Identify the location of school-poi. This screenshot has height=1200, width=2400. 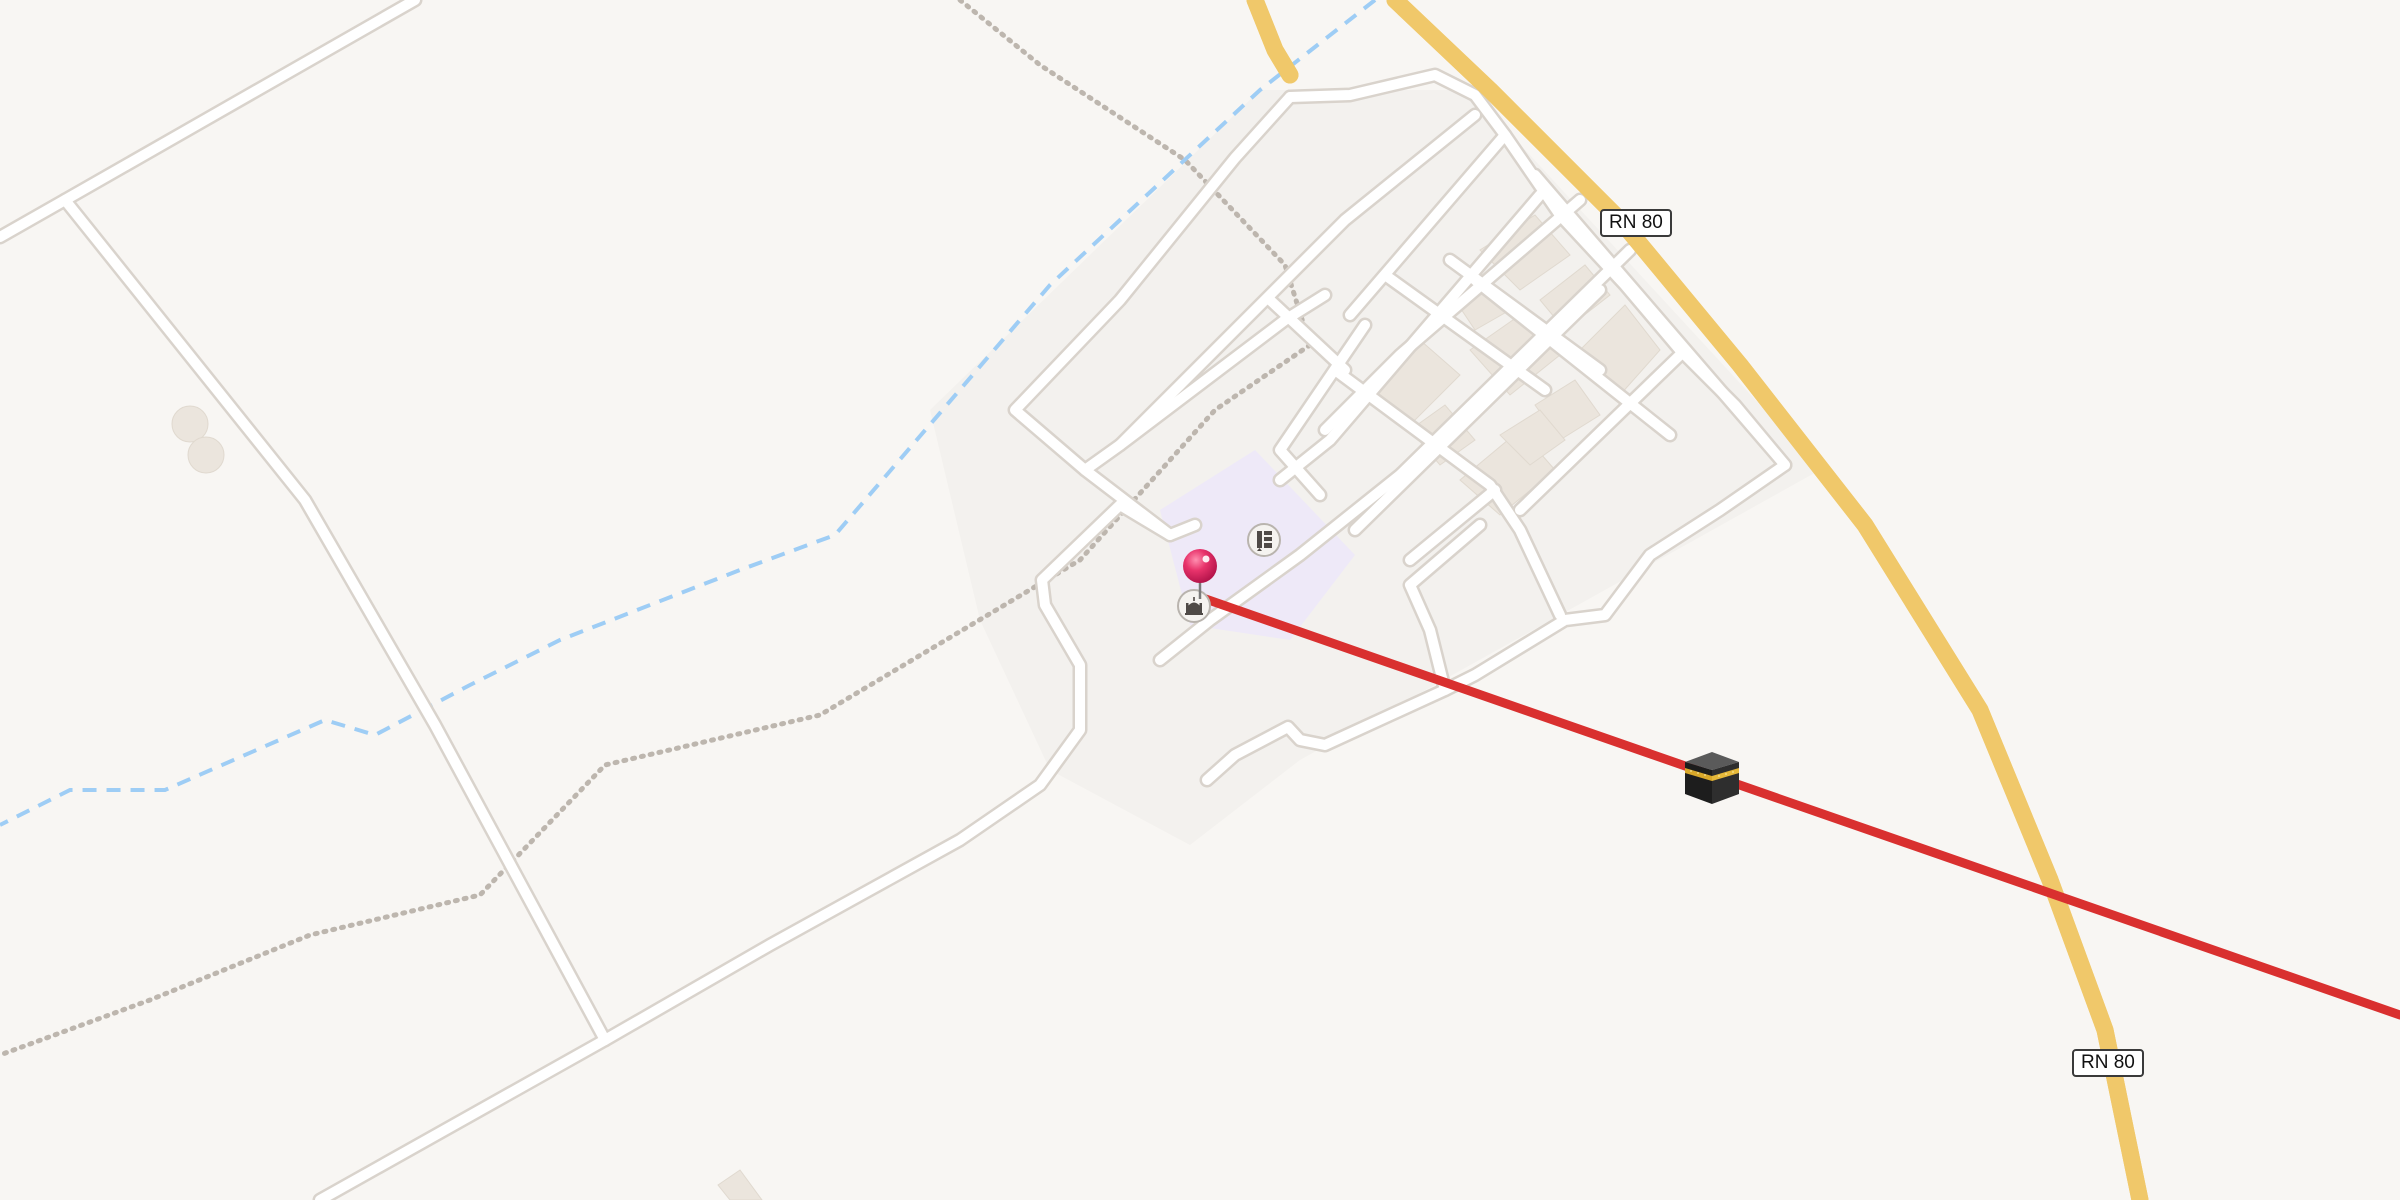
(1264, 540).